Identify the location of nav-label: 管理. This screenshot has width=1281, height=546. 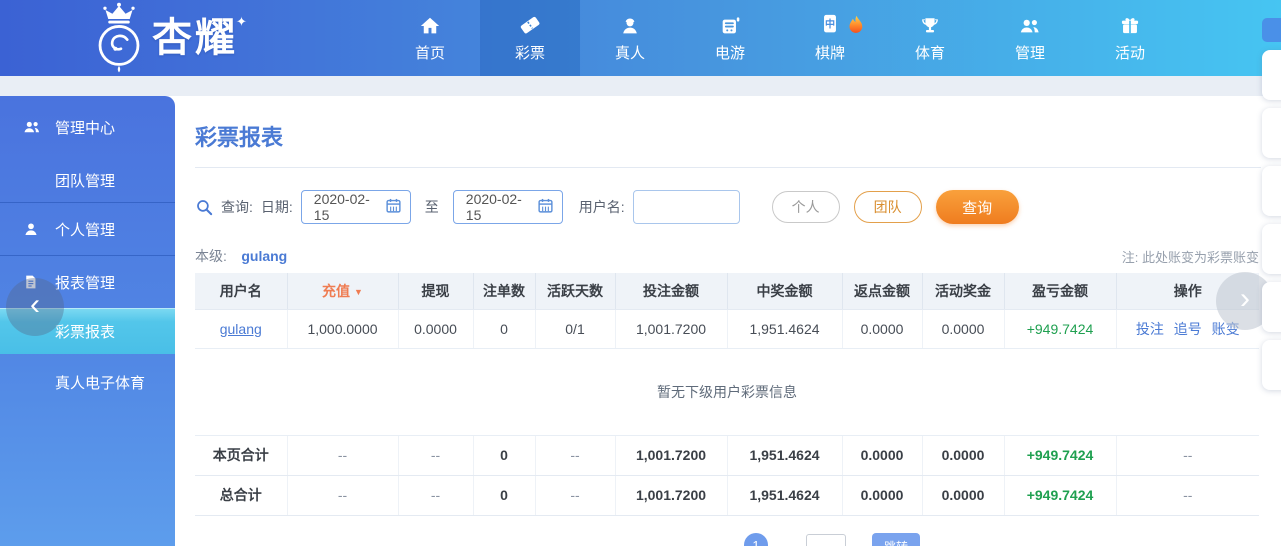
(1029, 53).